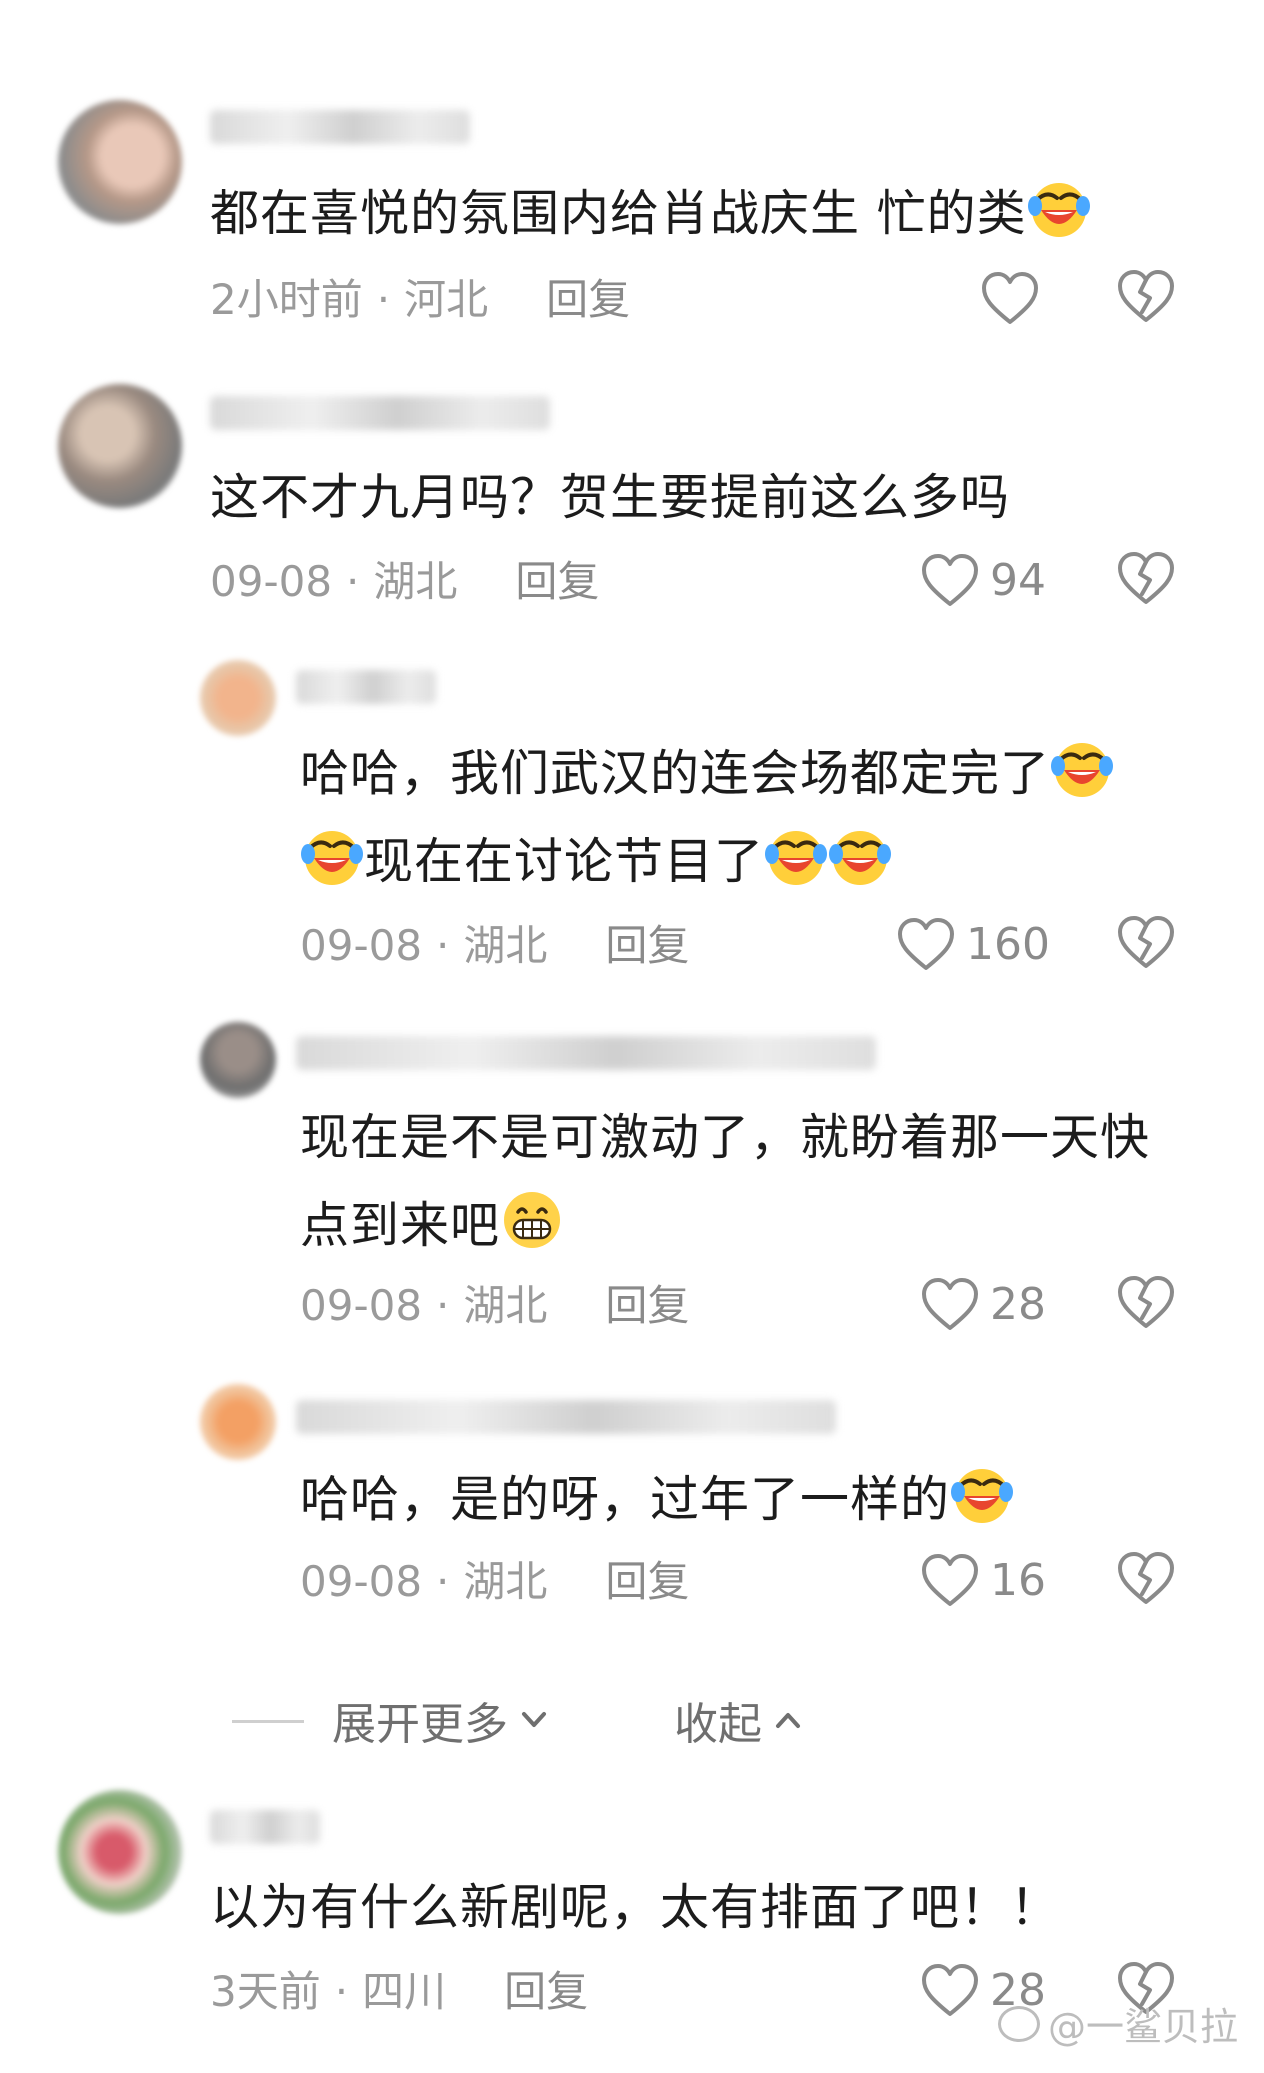 The width and height of the screenshot is (1264, 2073). I want to click on expand-more-label: 展开更多, so click(420, 1724).